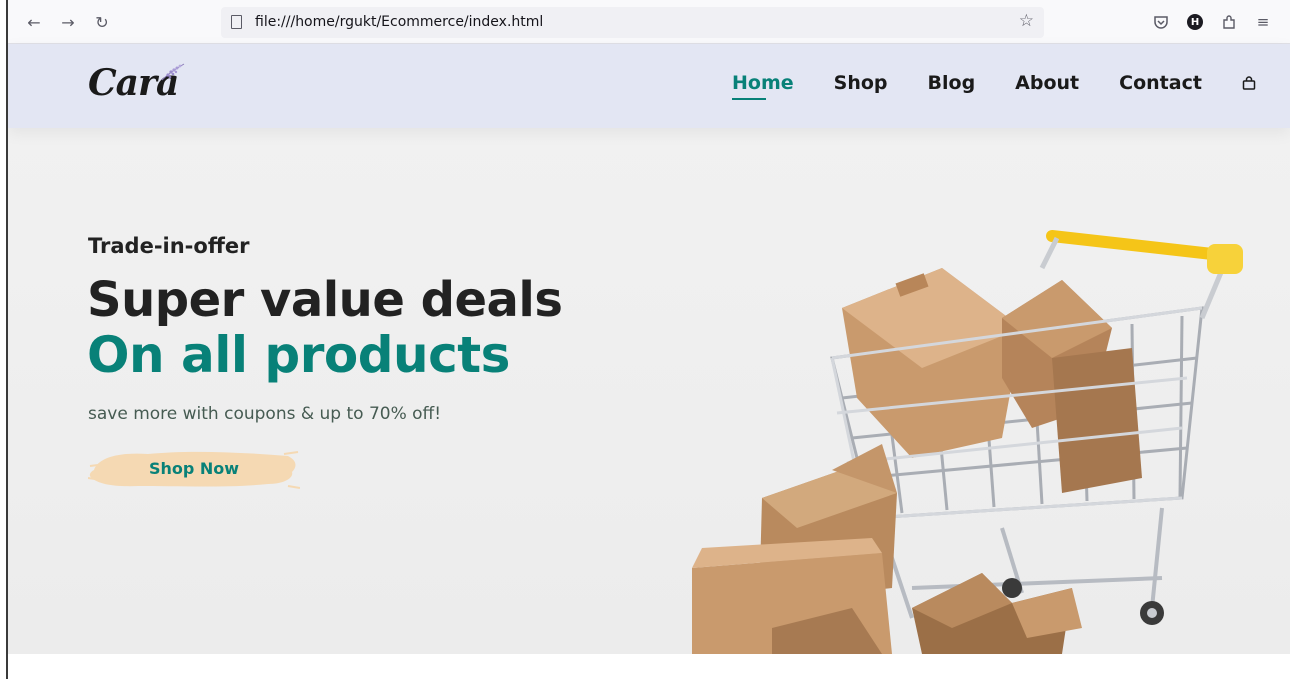  What do you see at coordinates (399, 22) in the screenshot?
I see `url-text: file:///home/rgukt/Ecommerce/index.html` at bounding box center [399, 22].